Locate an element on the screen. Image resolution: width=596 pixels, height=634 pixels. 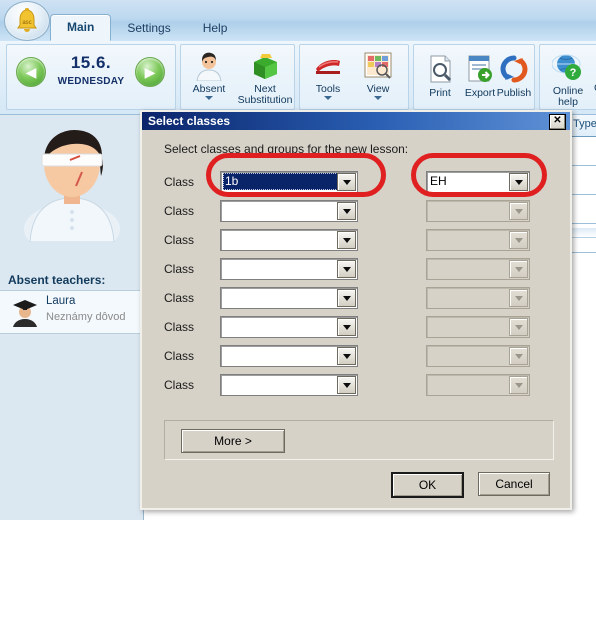
ribbon-group-tools: Tools View is located at coordinates (354, 77).